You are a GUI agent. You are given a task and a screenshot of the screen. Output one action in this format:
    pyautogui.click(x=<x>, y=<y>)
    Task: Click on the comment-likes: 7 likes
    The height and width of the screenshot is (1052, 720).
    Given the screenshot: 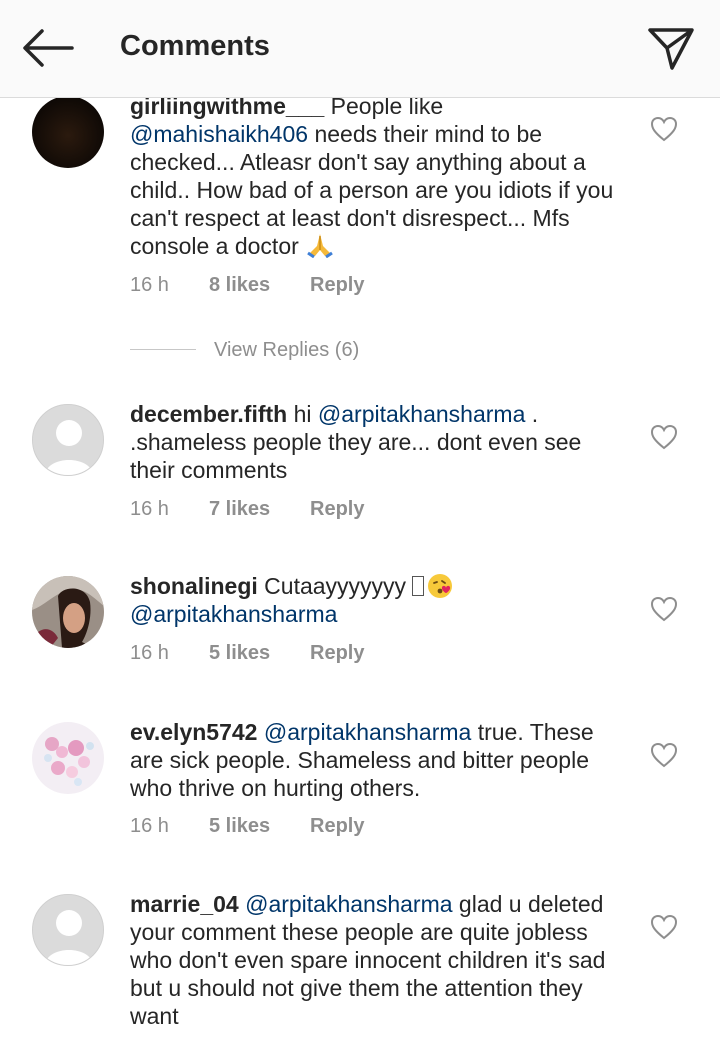 What is the action you would take?
    pyautogui.click(x=239, y=509)
    